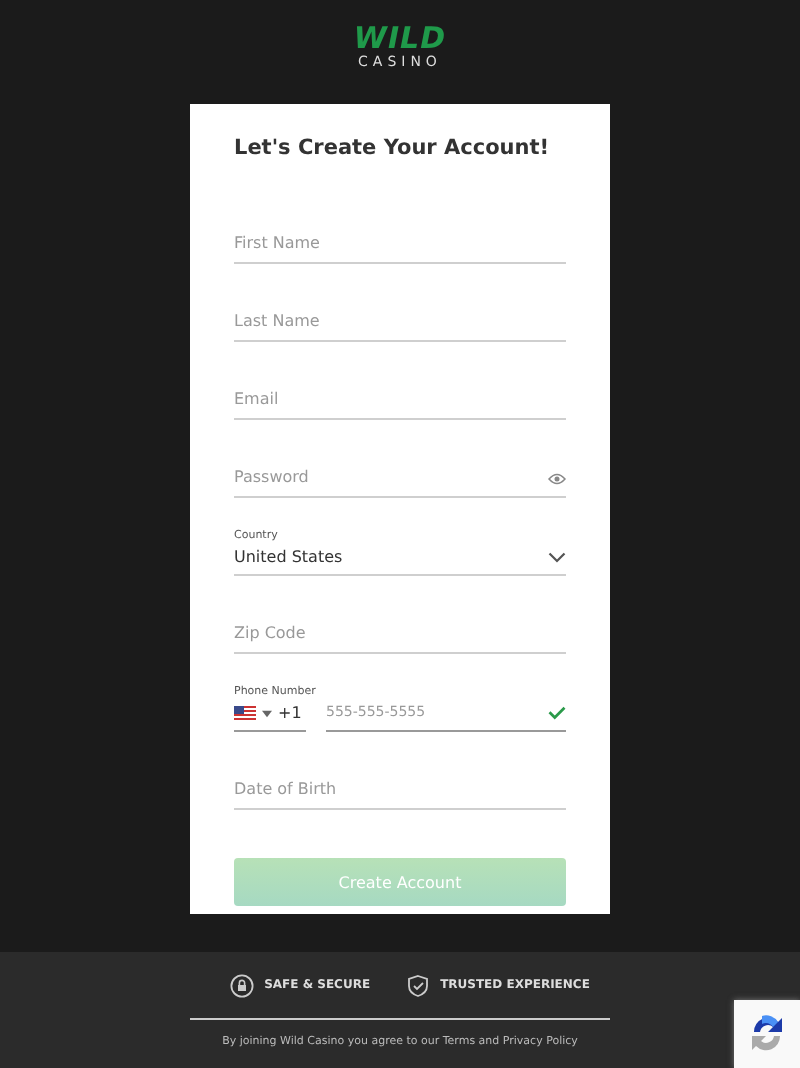 The image size is (800, 1068). I want to click on form-title: Let's Create Your Account!, so click(393, 149).